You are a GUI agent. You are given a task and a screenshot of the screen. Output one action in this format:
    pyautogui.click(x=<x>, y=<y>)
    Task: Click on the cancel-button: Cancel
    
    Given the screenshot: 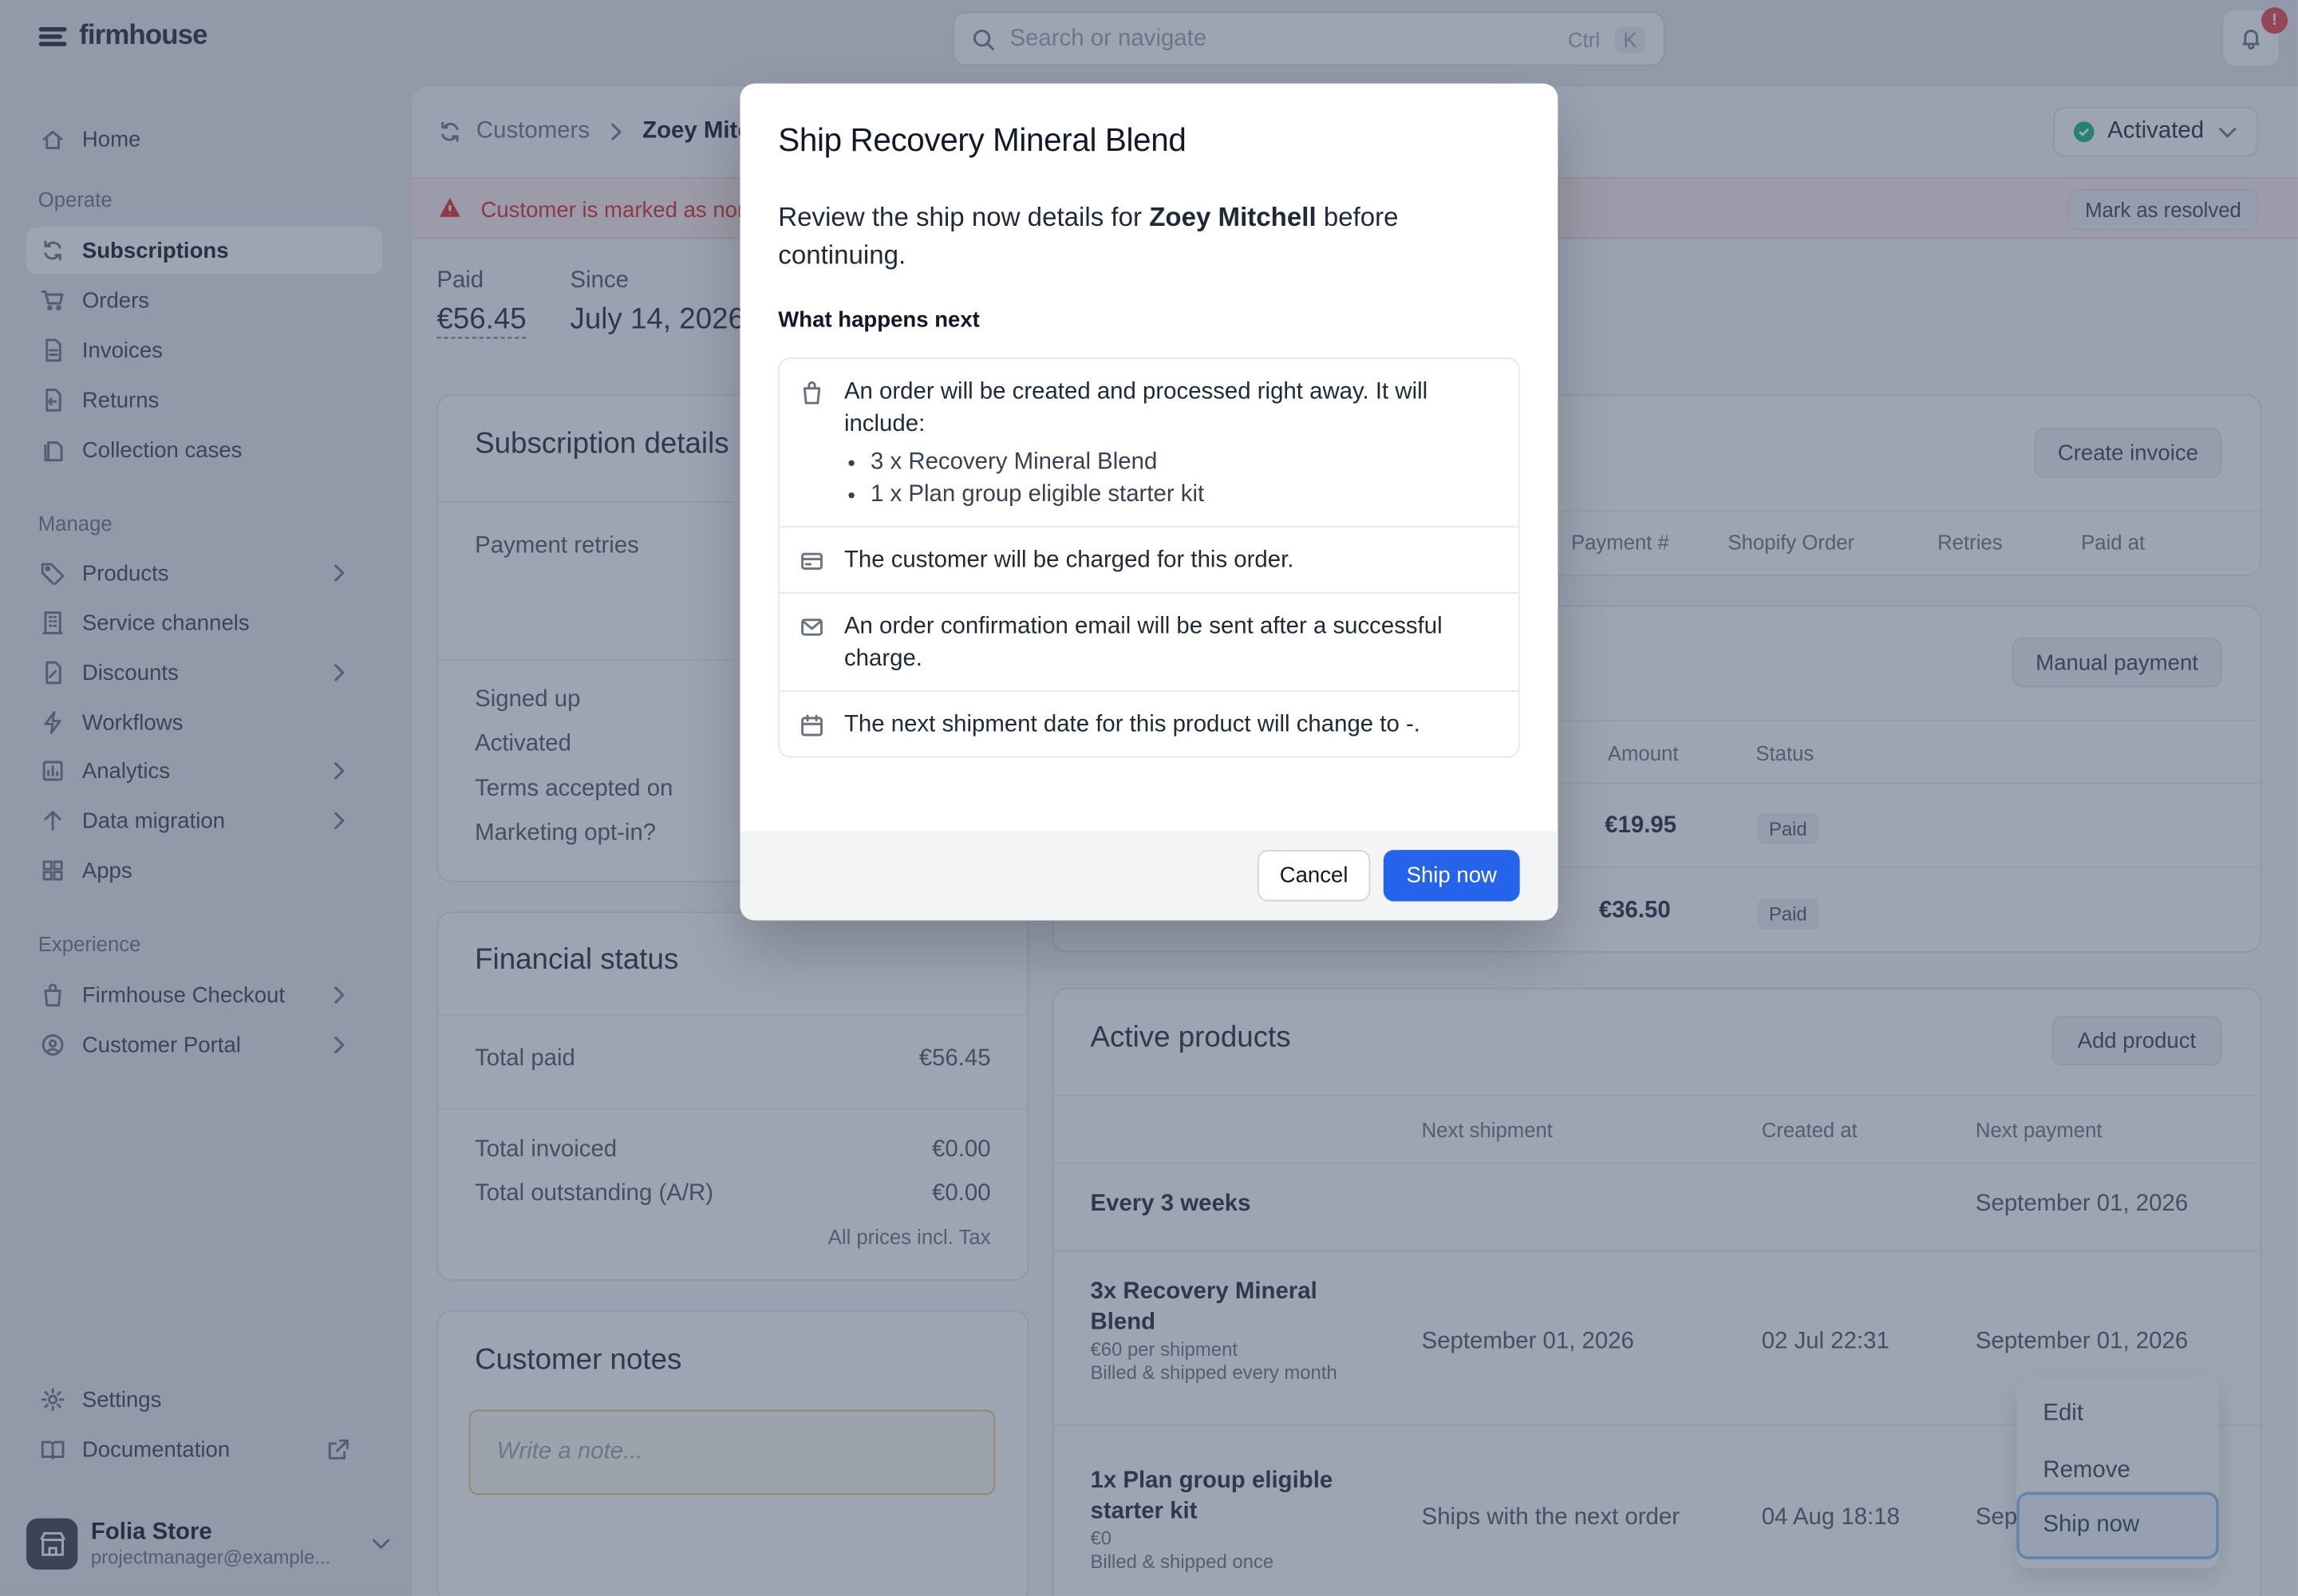 What is the action you would take?
    pyautogui.click(x=1314, y=876)
    